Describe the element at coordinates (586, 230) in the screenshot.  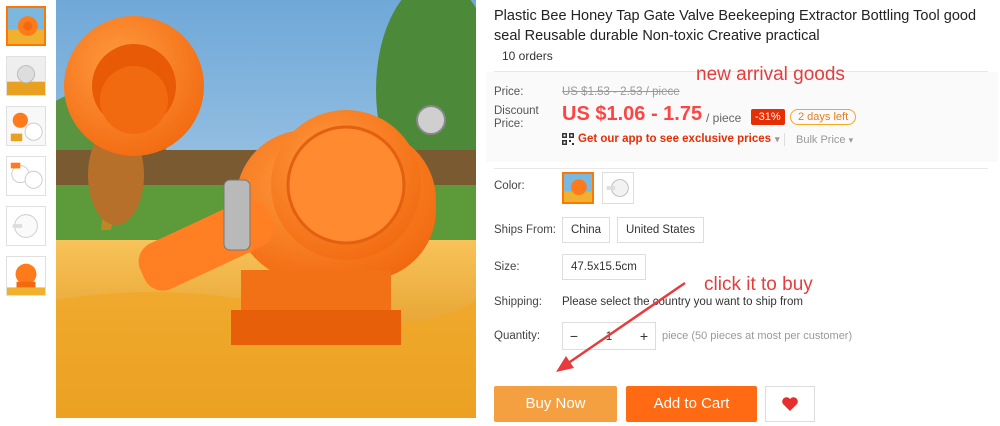
I see `ships-from-china: China` at that location.